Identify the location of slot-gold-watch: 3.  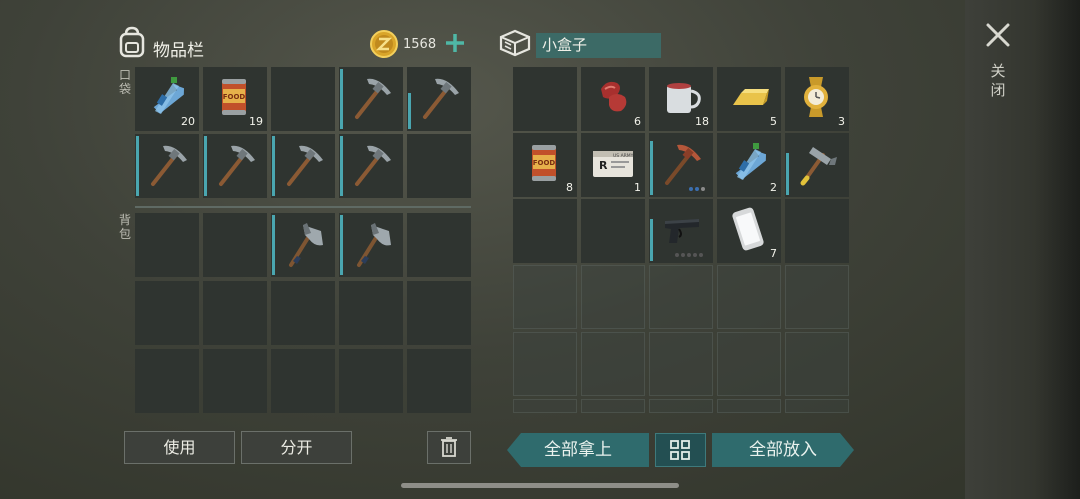
(817, 99).